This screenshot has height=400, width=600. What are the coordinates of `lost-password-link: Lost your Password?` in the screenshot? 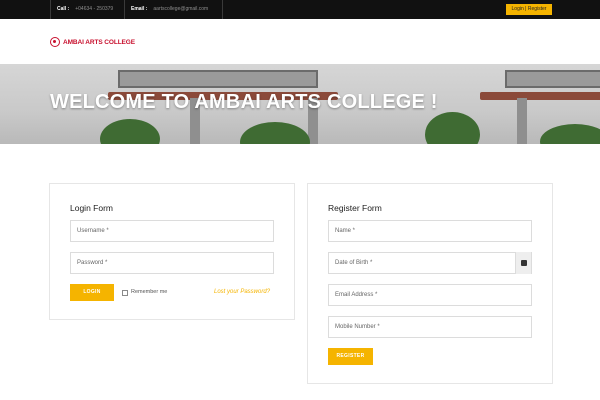 It's located at (242, 292).